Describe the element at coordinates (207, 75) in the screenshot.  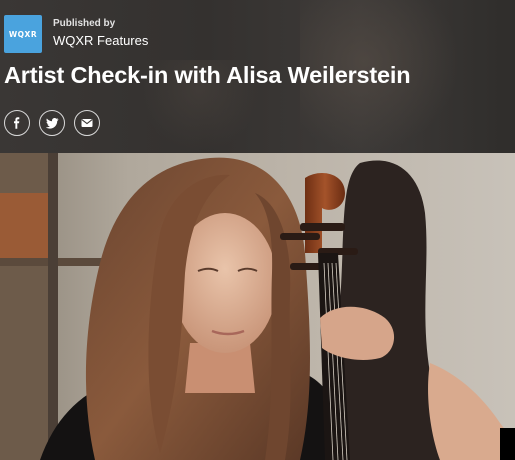
I see `article-title: Artist Check-in with Alisa Weilerstein` at that location.